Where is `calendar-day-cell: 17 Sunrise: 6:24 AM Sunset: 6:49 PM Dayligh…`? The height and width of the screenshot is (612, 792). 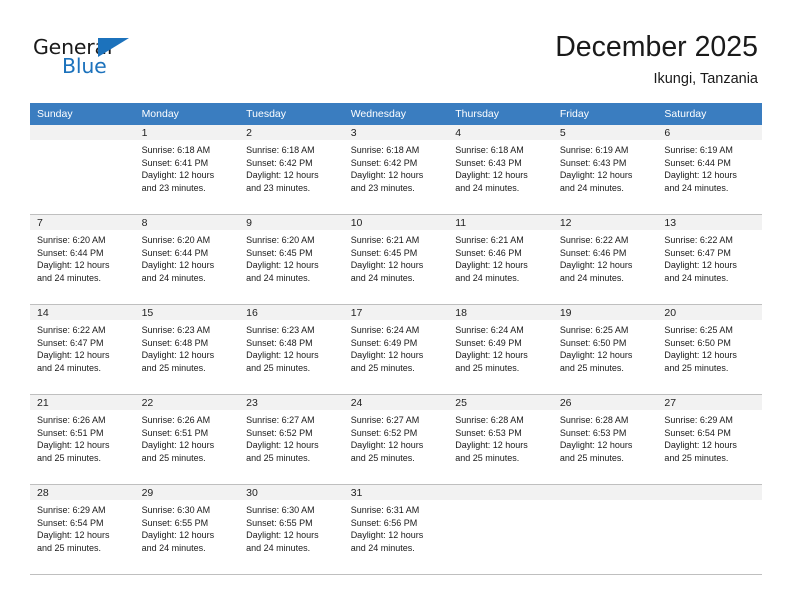
calendar-day-cell: 17 Sunrise: 6:24 AM Sunset: 6:49 PM Dayligh… is located at coordinates (396, 349).